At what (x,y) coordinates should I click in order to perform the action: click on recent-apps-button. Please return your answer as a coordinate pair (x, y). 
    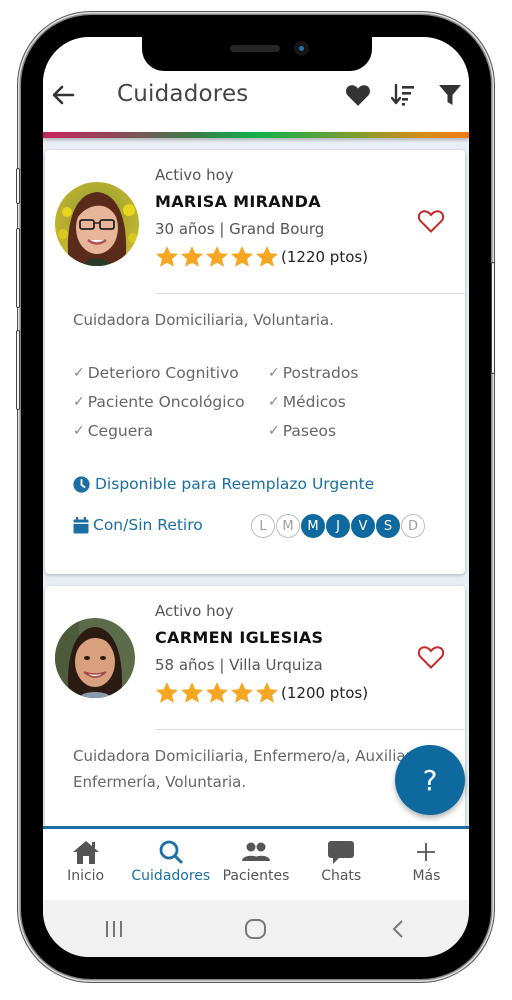
    Looking at the image, I should click on (114, 929).